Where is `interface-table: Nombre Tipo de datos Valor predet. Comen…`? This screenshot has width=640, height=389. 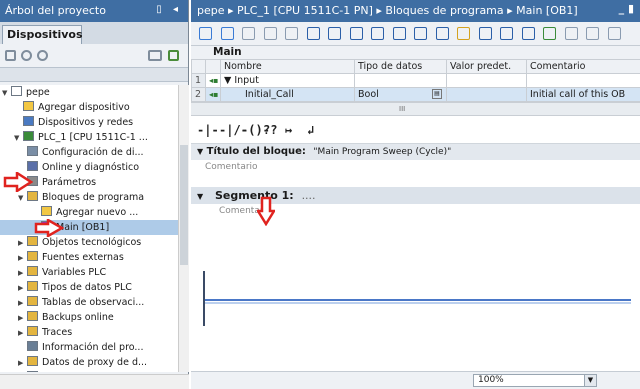 interface-table: Nombre Tipo de datos Valor predet. Comen… is located at coordinates (415, 80).